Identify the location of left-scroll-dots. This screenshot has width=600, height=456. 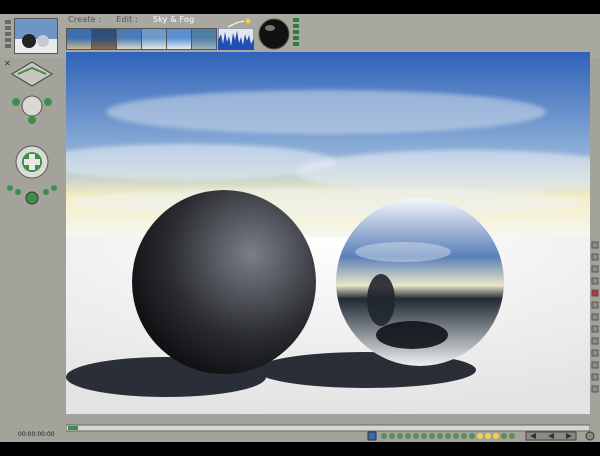
(8, 35).